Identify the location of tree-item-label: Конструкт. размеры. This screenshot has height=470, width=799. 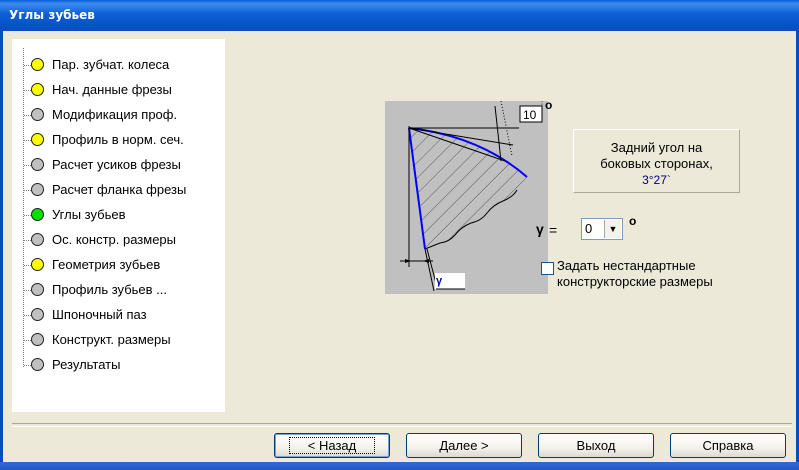
(111, 339).